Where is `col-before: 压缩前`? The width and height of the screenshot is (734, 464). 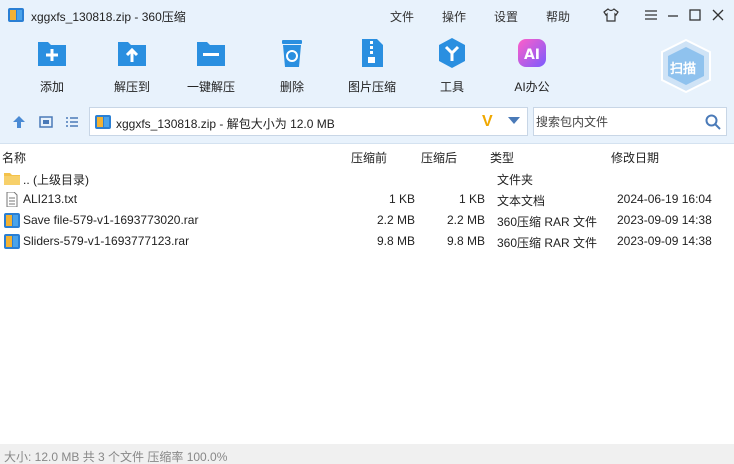 col-before: 压缩前 is located at coordinates (369, 157).